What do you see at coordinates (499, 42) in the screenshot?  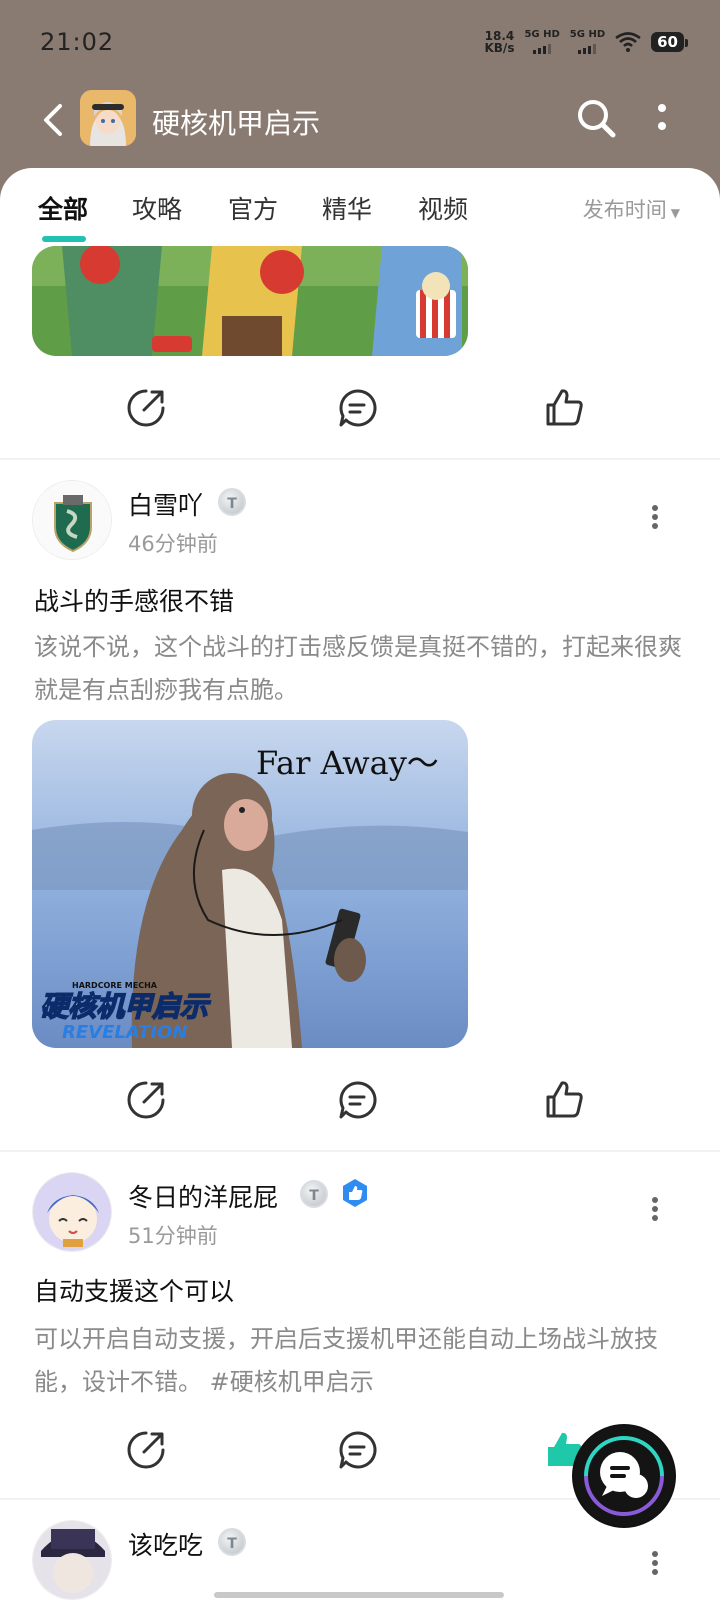 I see `net-speed: 18.4 KB/s` at bounding box center [499, 42].